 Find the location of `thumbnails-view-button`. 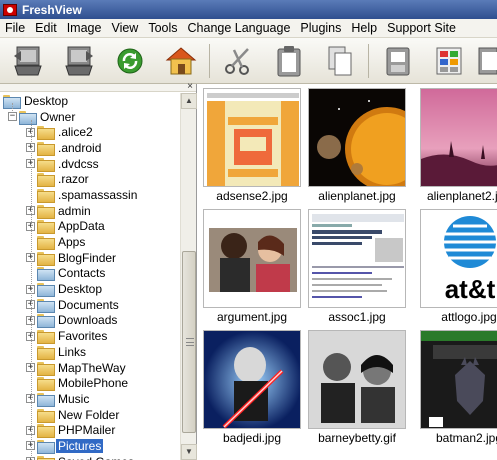

thumbnails-view-button is located at coordinates (448, 61).